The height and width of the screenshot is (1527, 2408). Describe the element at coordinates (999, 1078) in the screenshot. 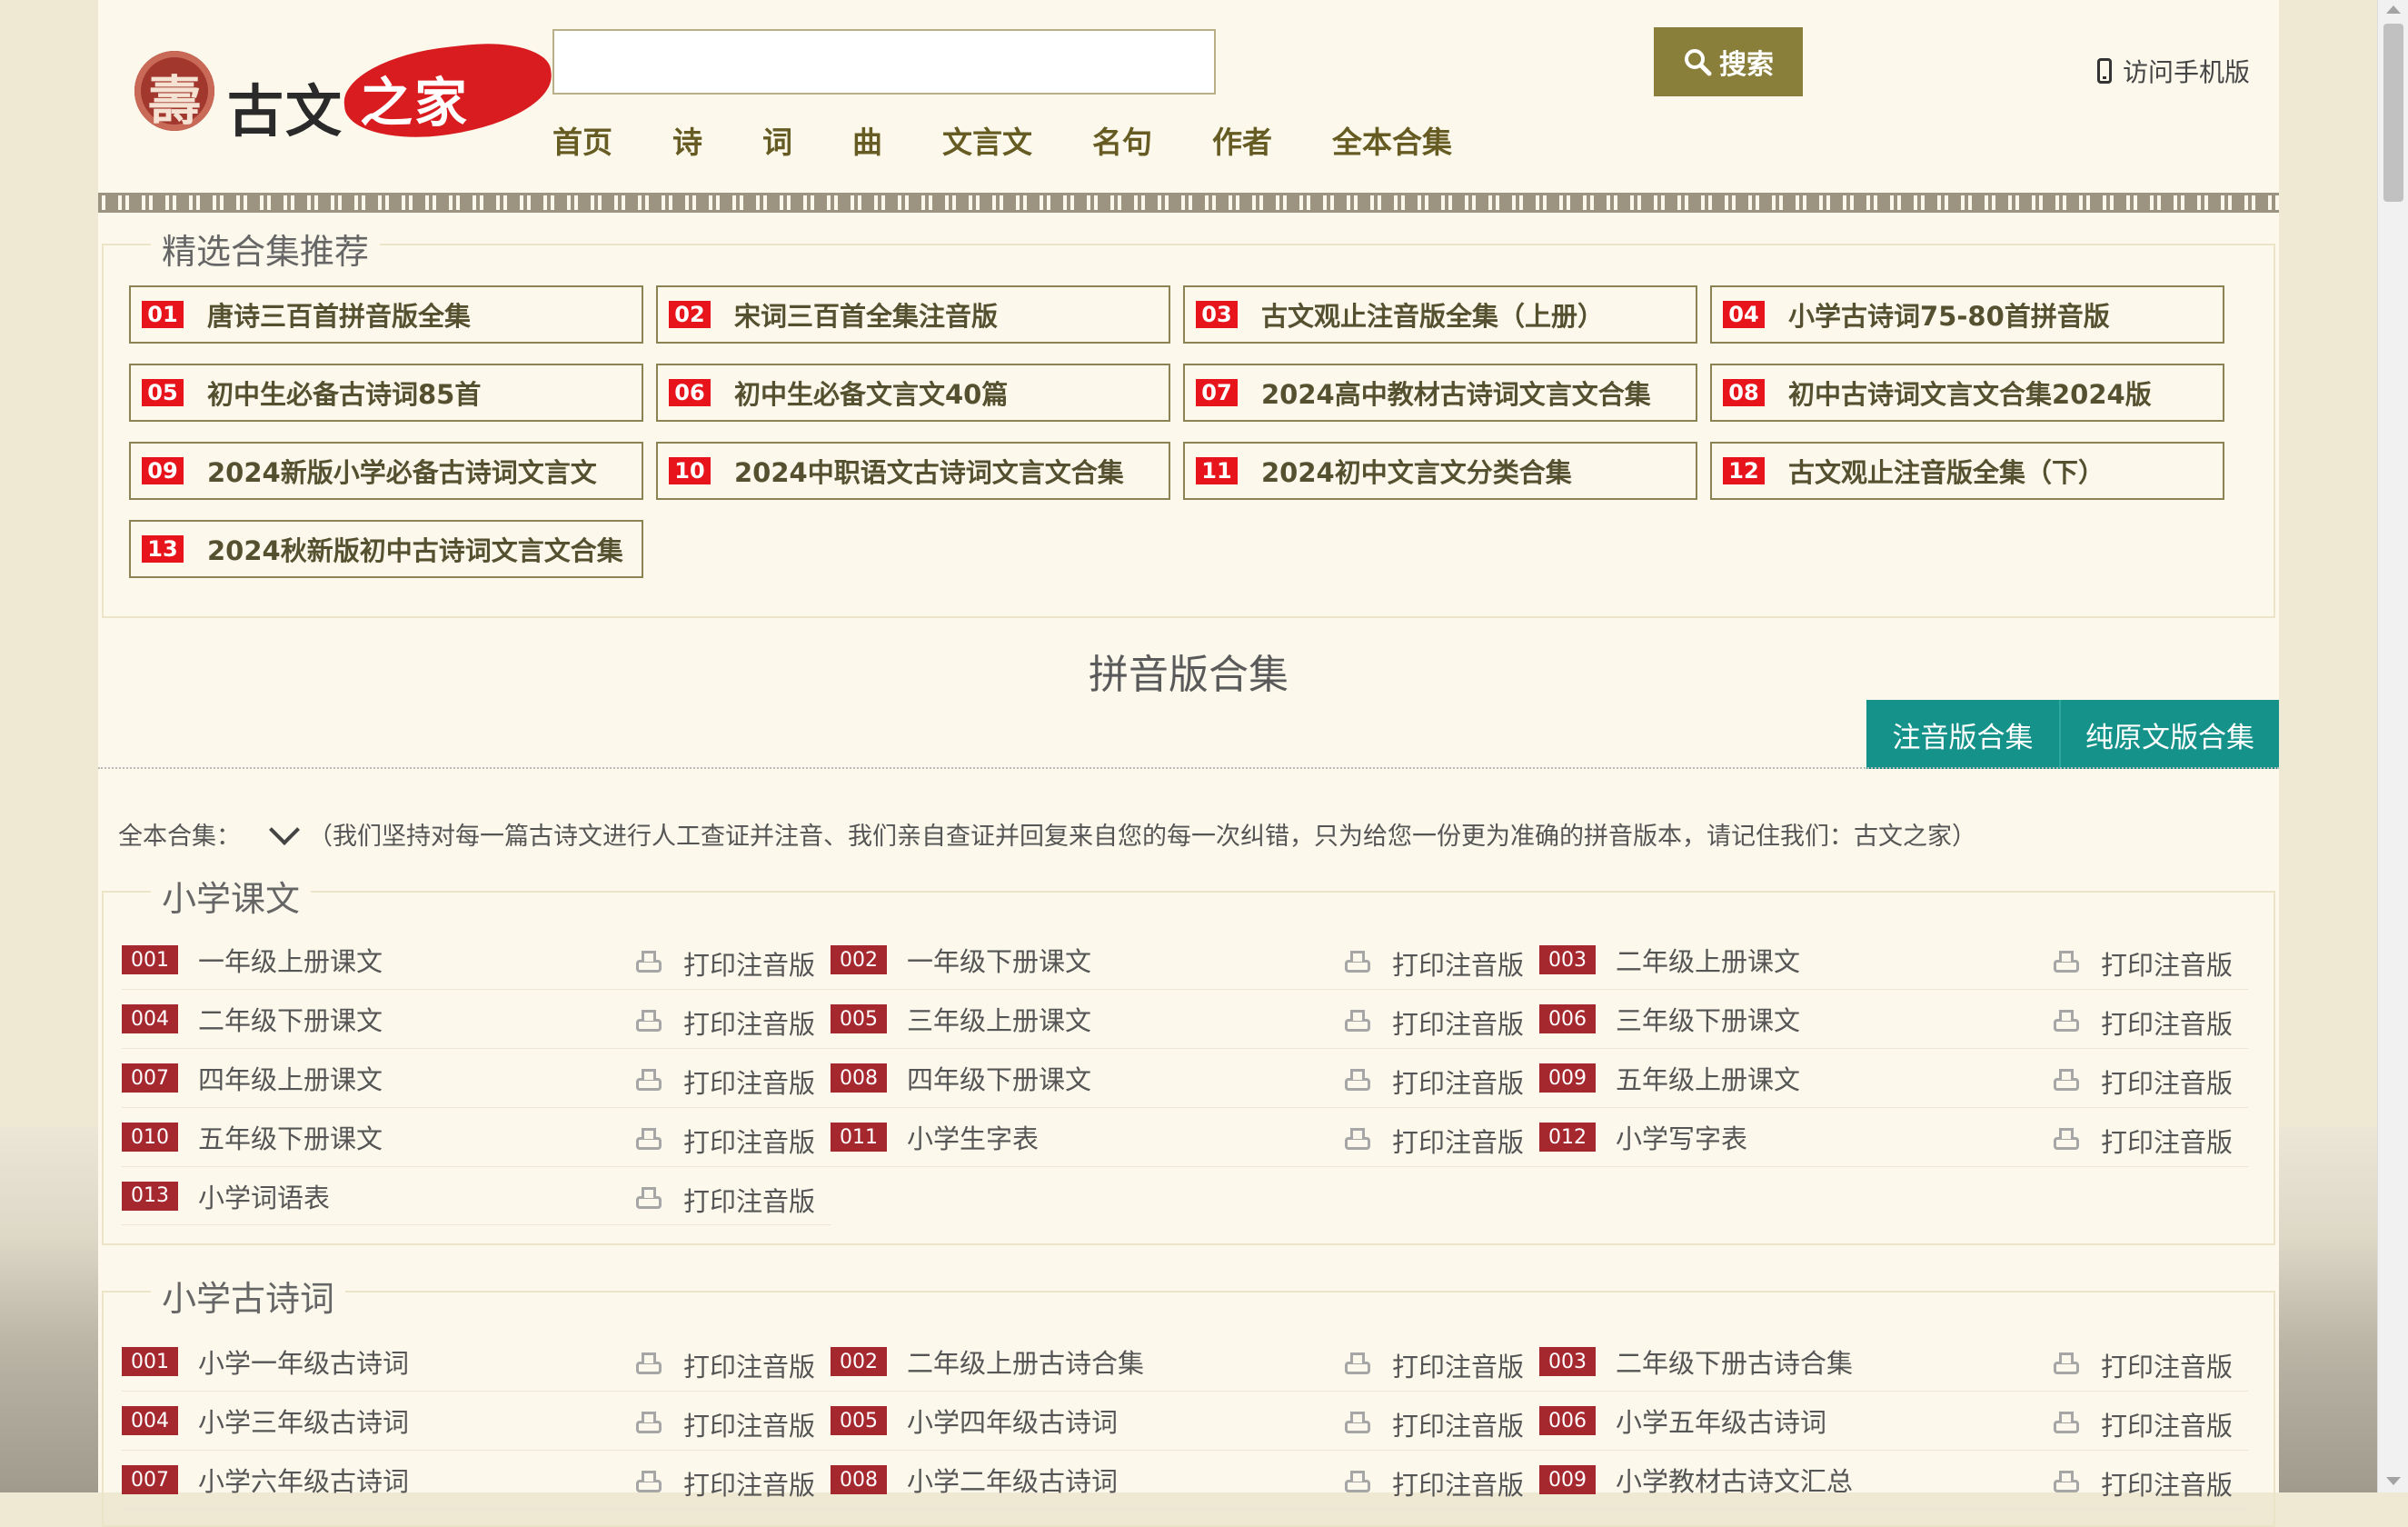

I see `item-title: 四年级下册课文` at that location.